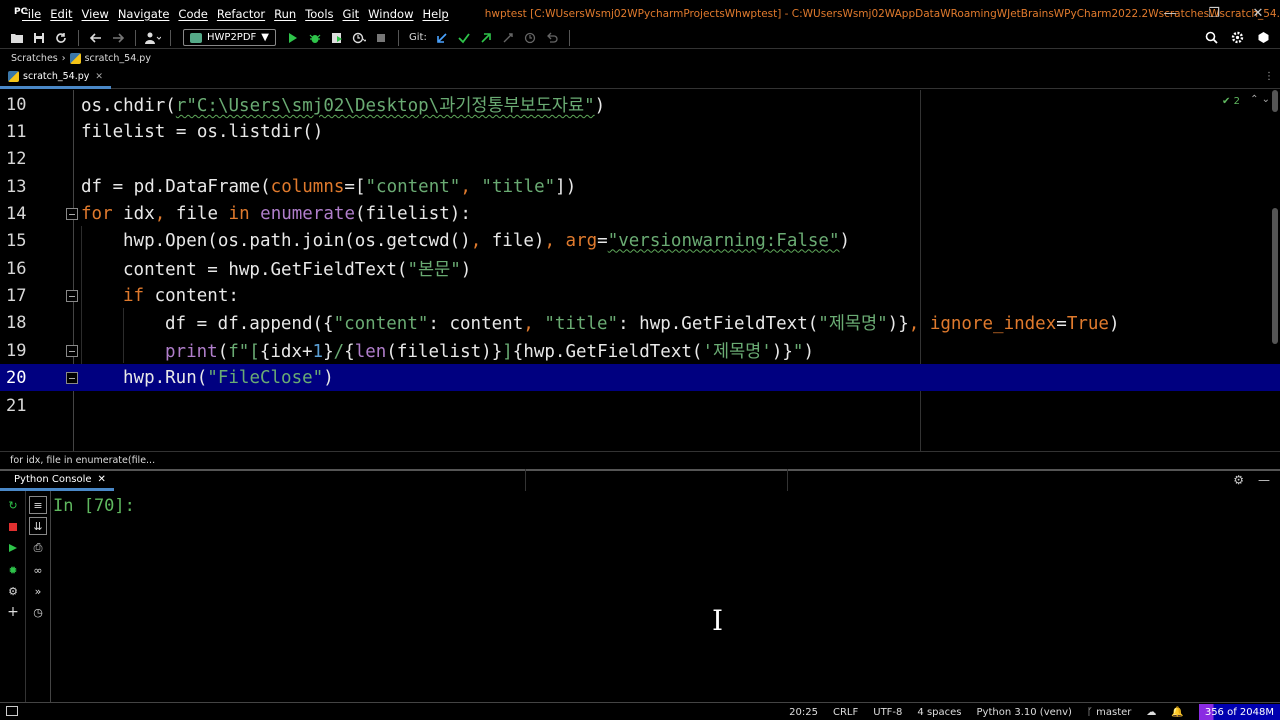 This screenshot has height=720, width=1280. I want to click on main-toolbar: HWP2PDF ▼ Git:, so click(640, 37).